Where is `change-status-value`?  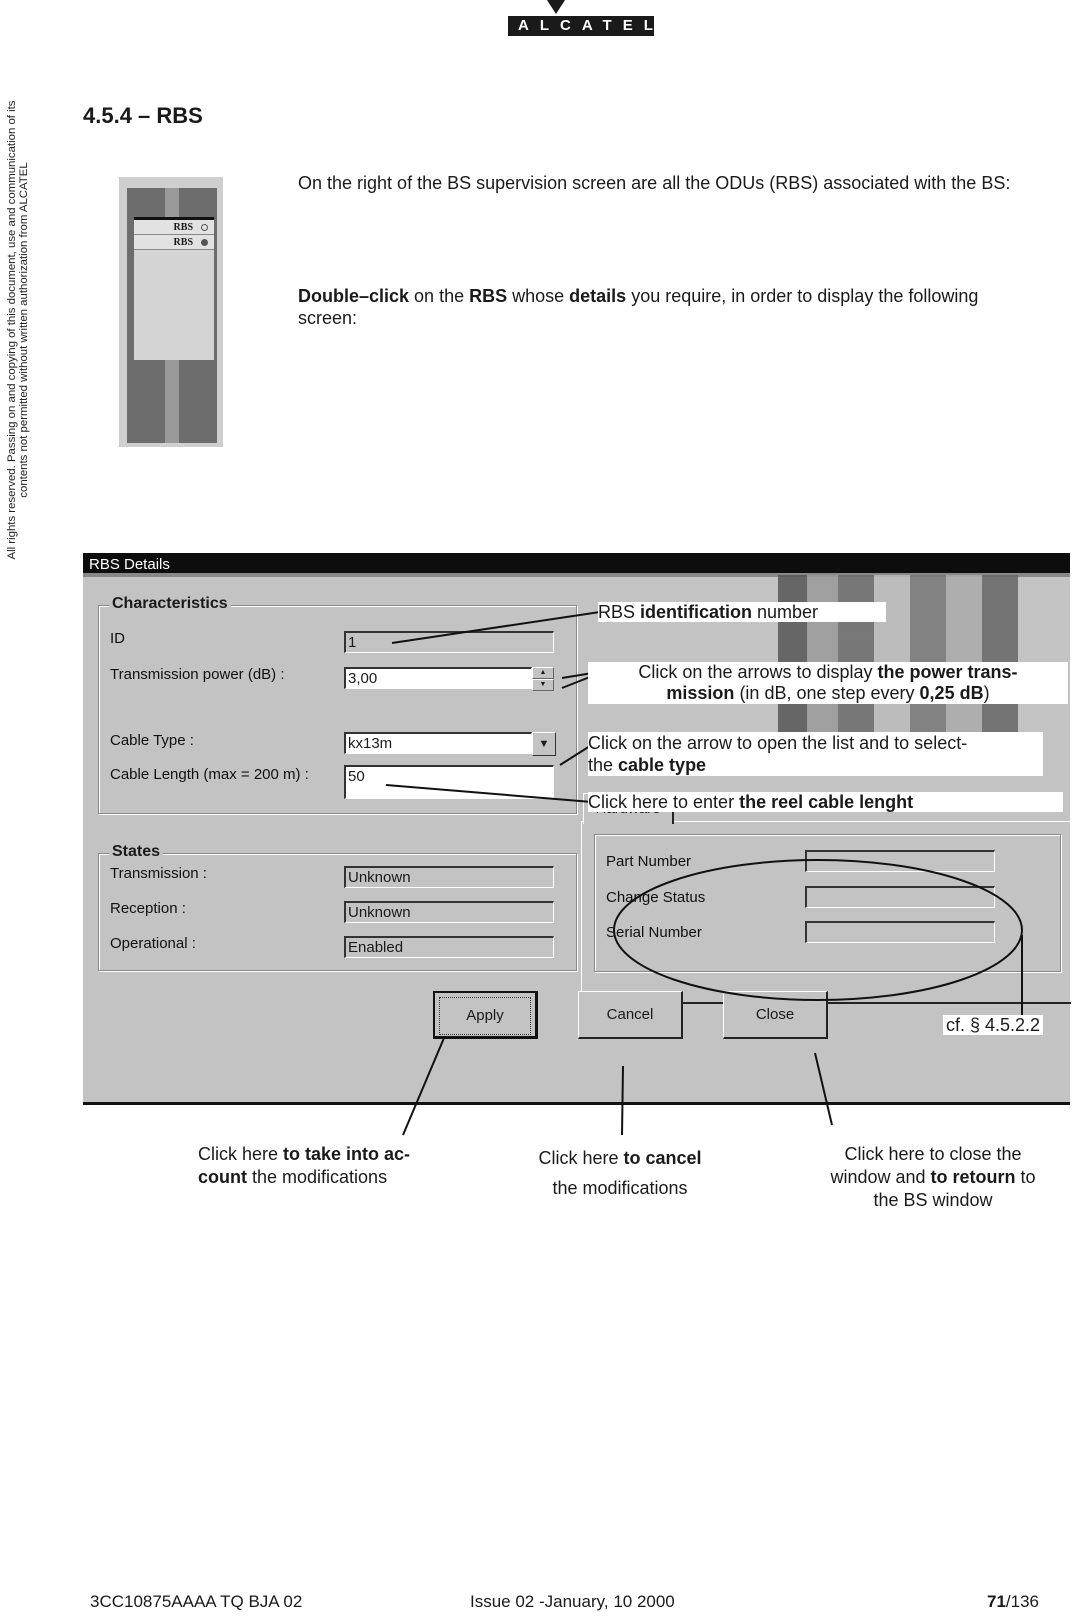 change-status-value is located at coordinates (900, 897).